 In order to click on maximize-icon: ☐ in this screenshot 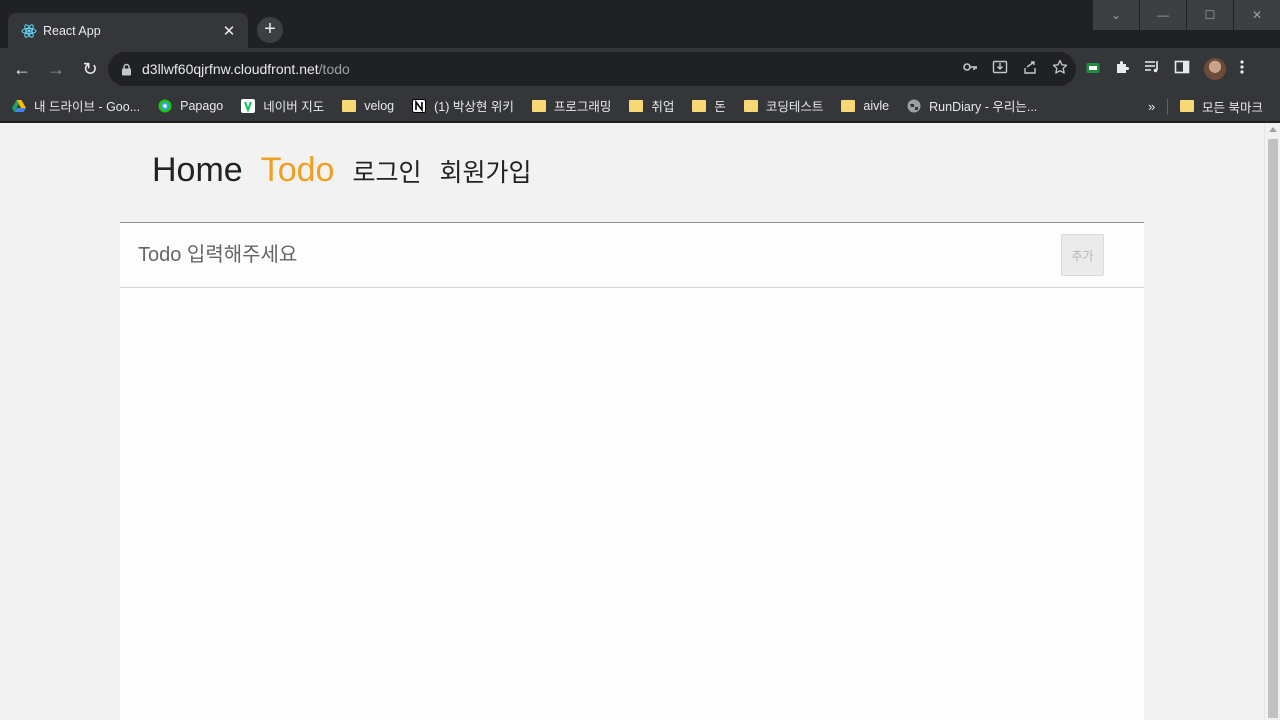, I will do `click(1210, 15)`.